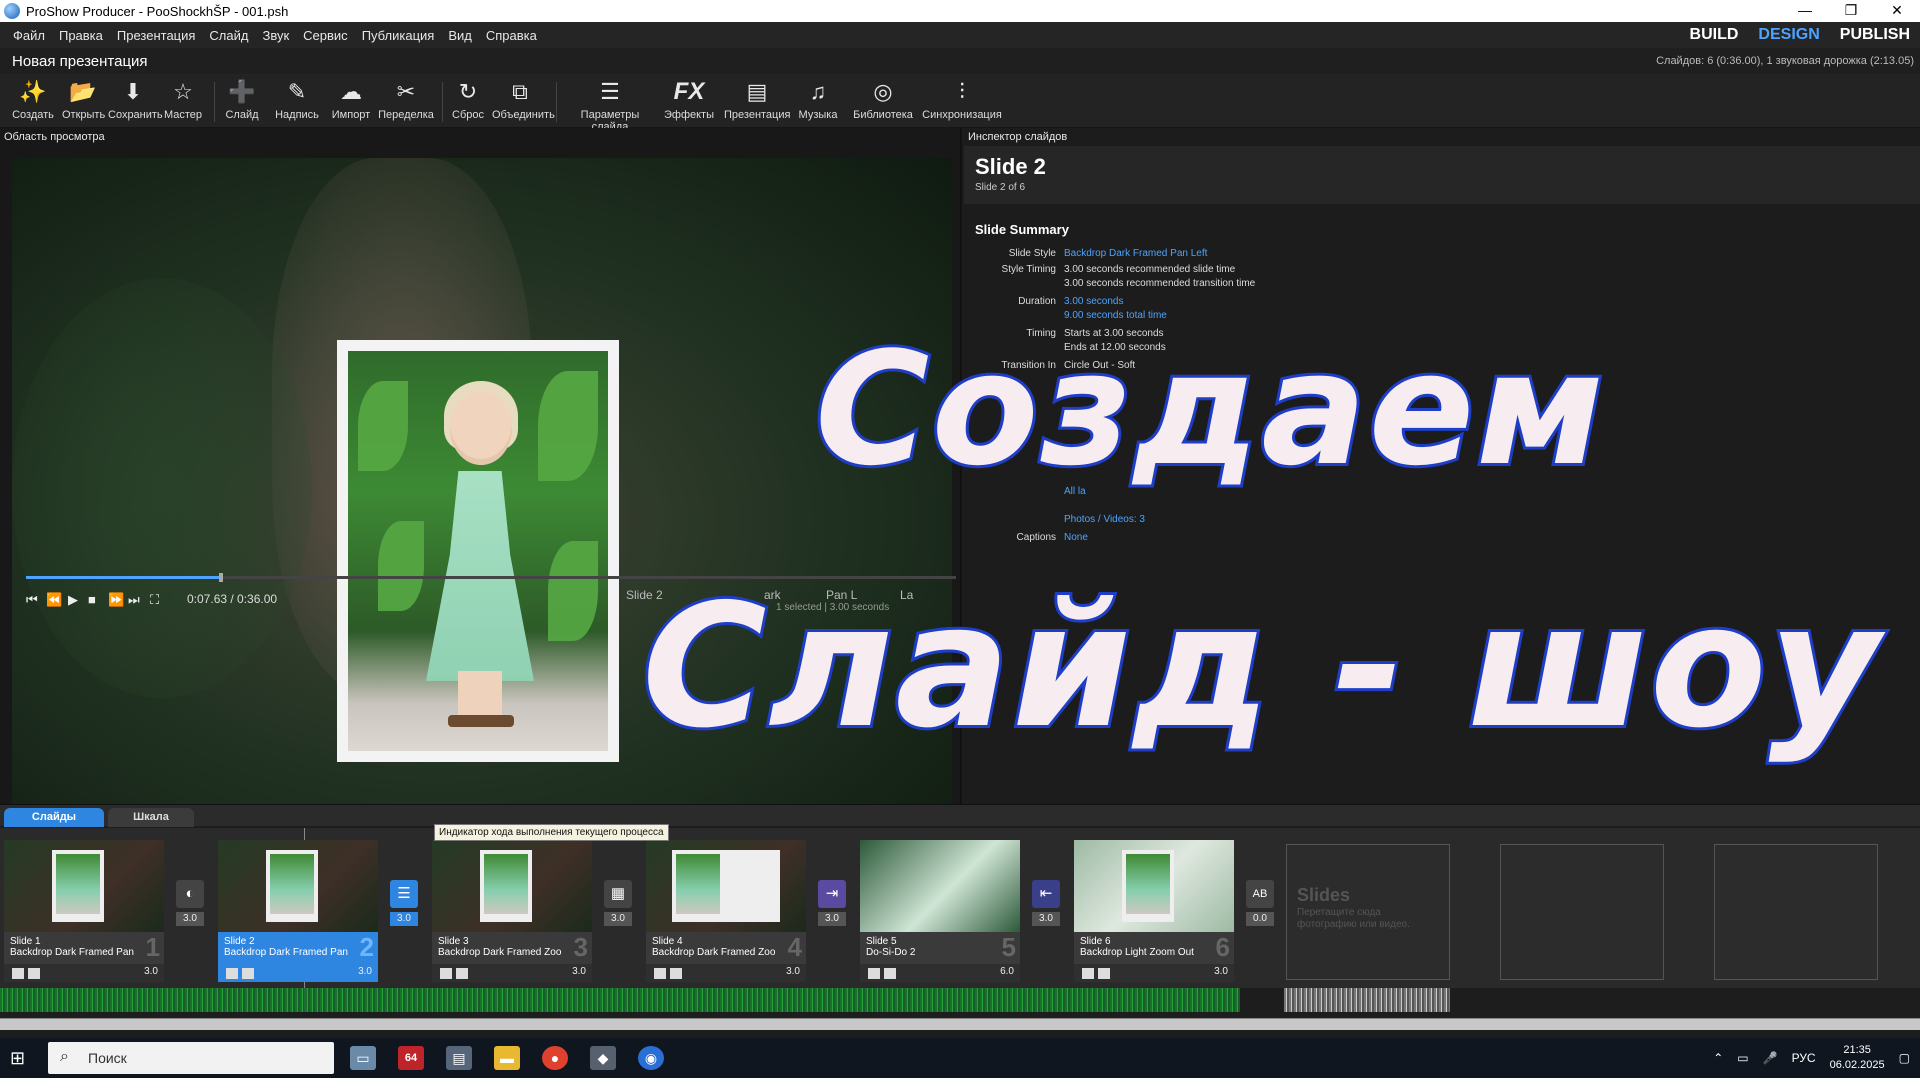  Describe the element at coordinates (1135, 253) in the screenshot. I see `slide-style-link: Backdrop Dark Framed Pan Left` at that location.